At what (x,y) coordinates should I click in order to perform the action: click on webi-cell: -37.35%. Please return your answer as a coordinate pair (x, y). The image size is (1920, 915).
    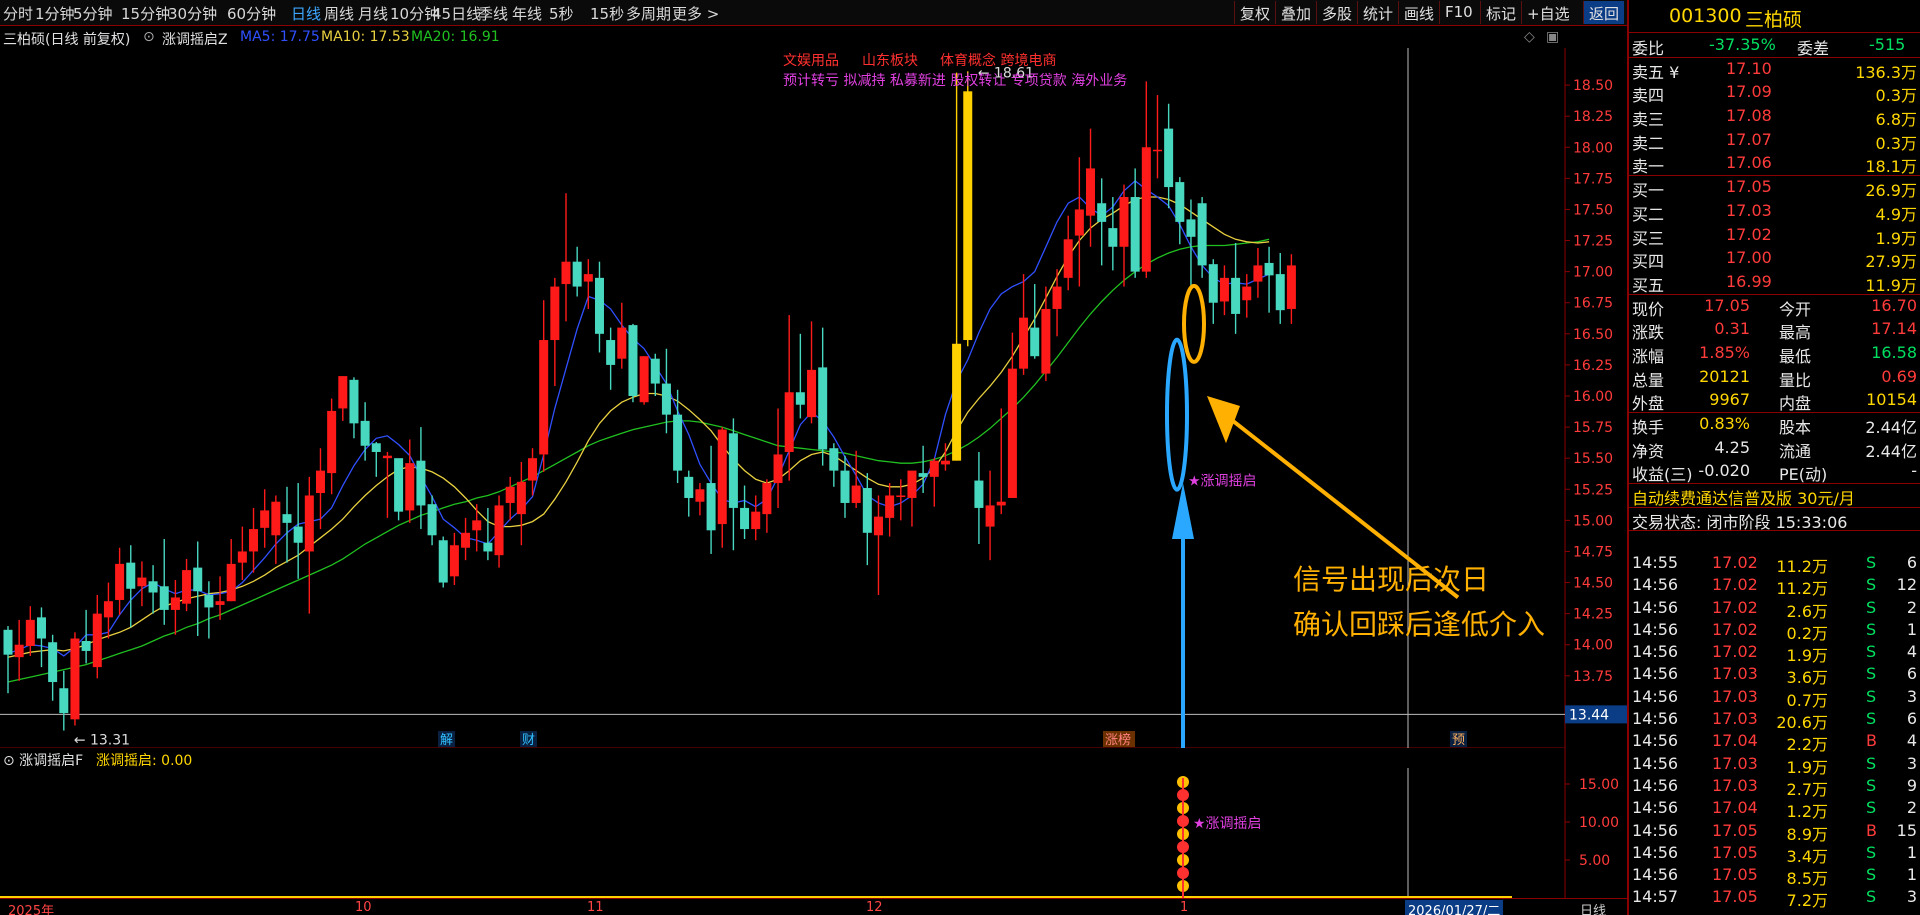
    Looking at the image, I should click on (1742, 44).